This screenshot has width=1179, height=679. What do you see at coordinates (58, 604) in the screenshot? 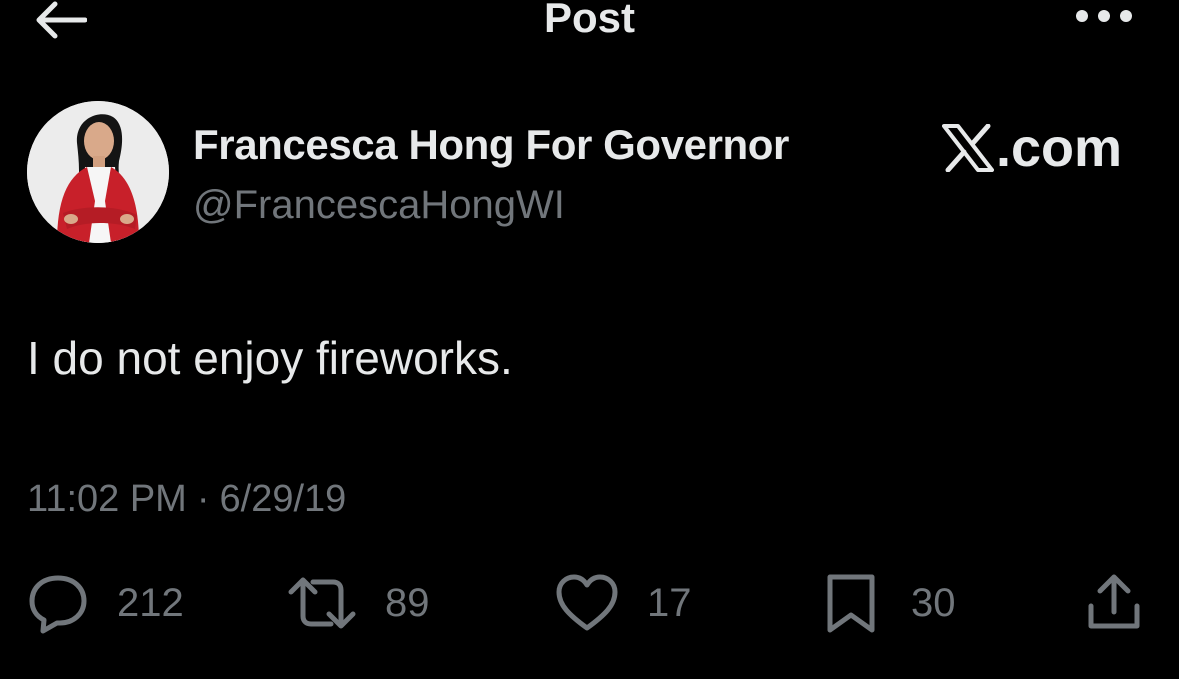
I see `reply-icon` at bounding box center [58, 604].